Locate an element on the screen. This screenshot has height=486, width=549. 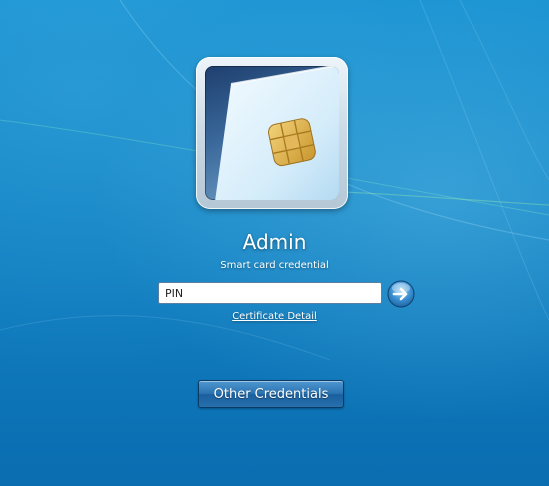
user-name: Admin is located at coordinates (274, 242).